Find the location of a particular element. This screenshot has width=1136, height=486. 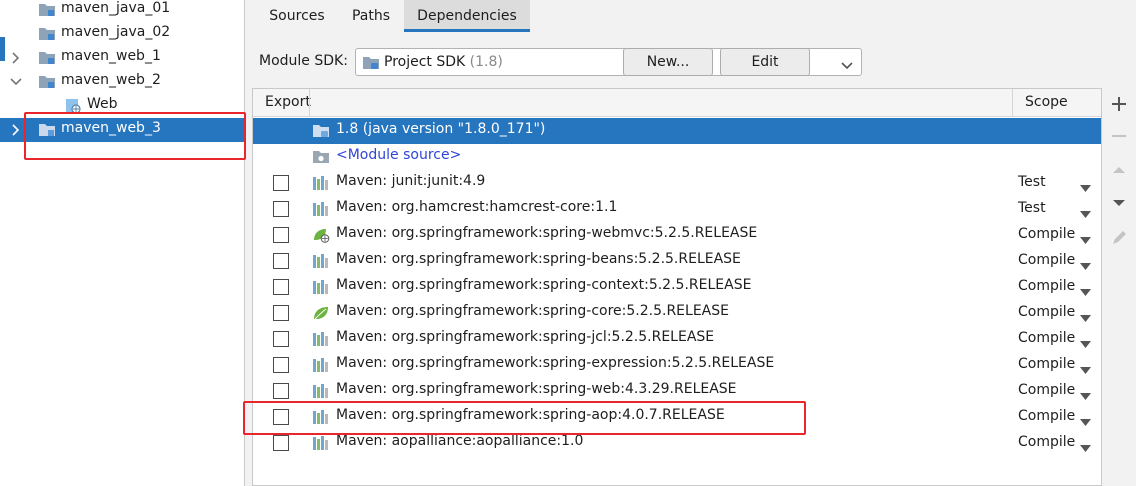

edit-pencil-icon is located at coordinates (1119, 238).